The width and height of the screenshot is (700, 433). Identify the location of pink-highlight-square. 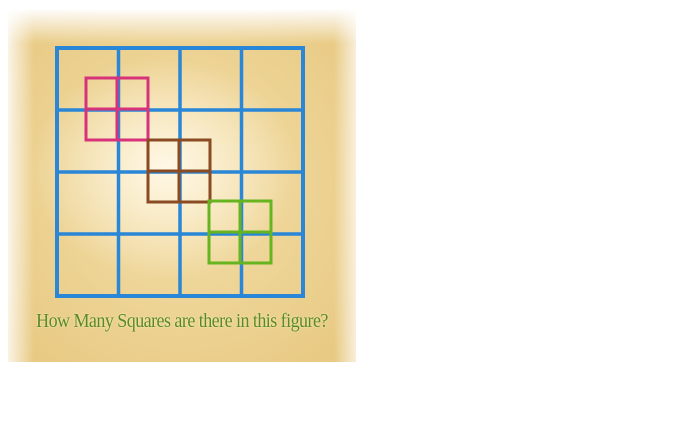
(117, 109).